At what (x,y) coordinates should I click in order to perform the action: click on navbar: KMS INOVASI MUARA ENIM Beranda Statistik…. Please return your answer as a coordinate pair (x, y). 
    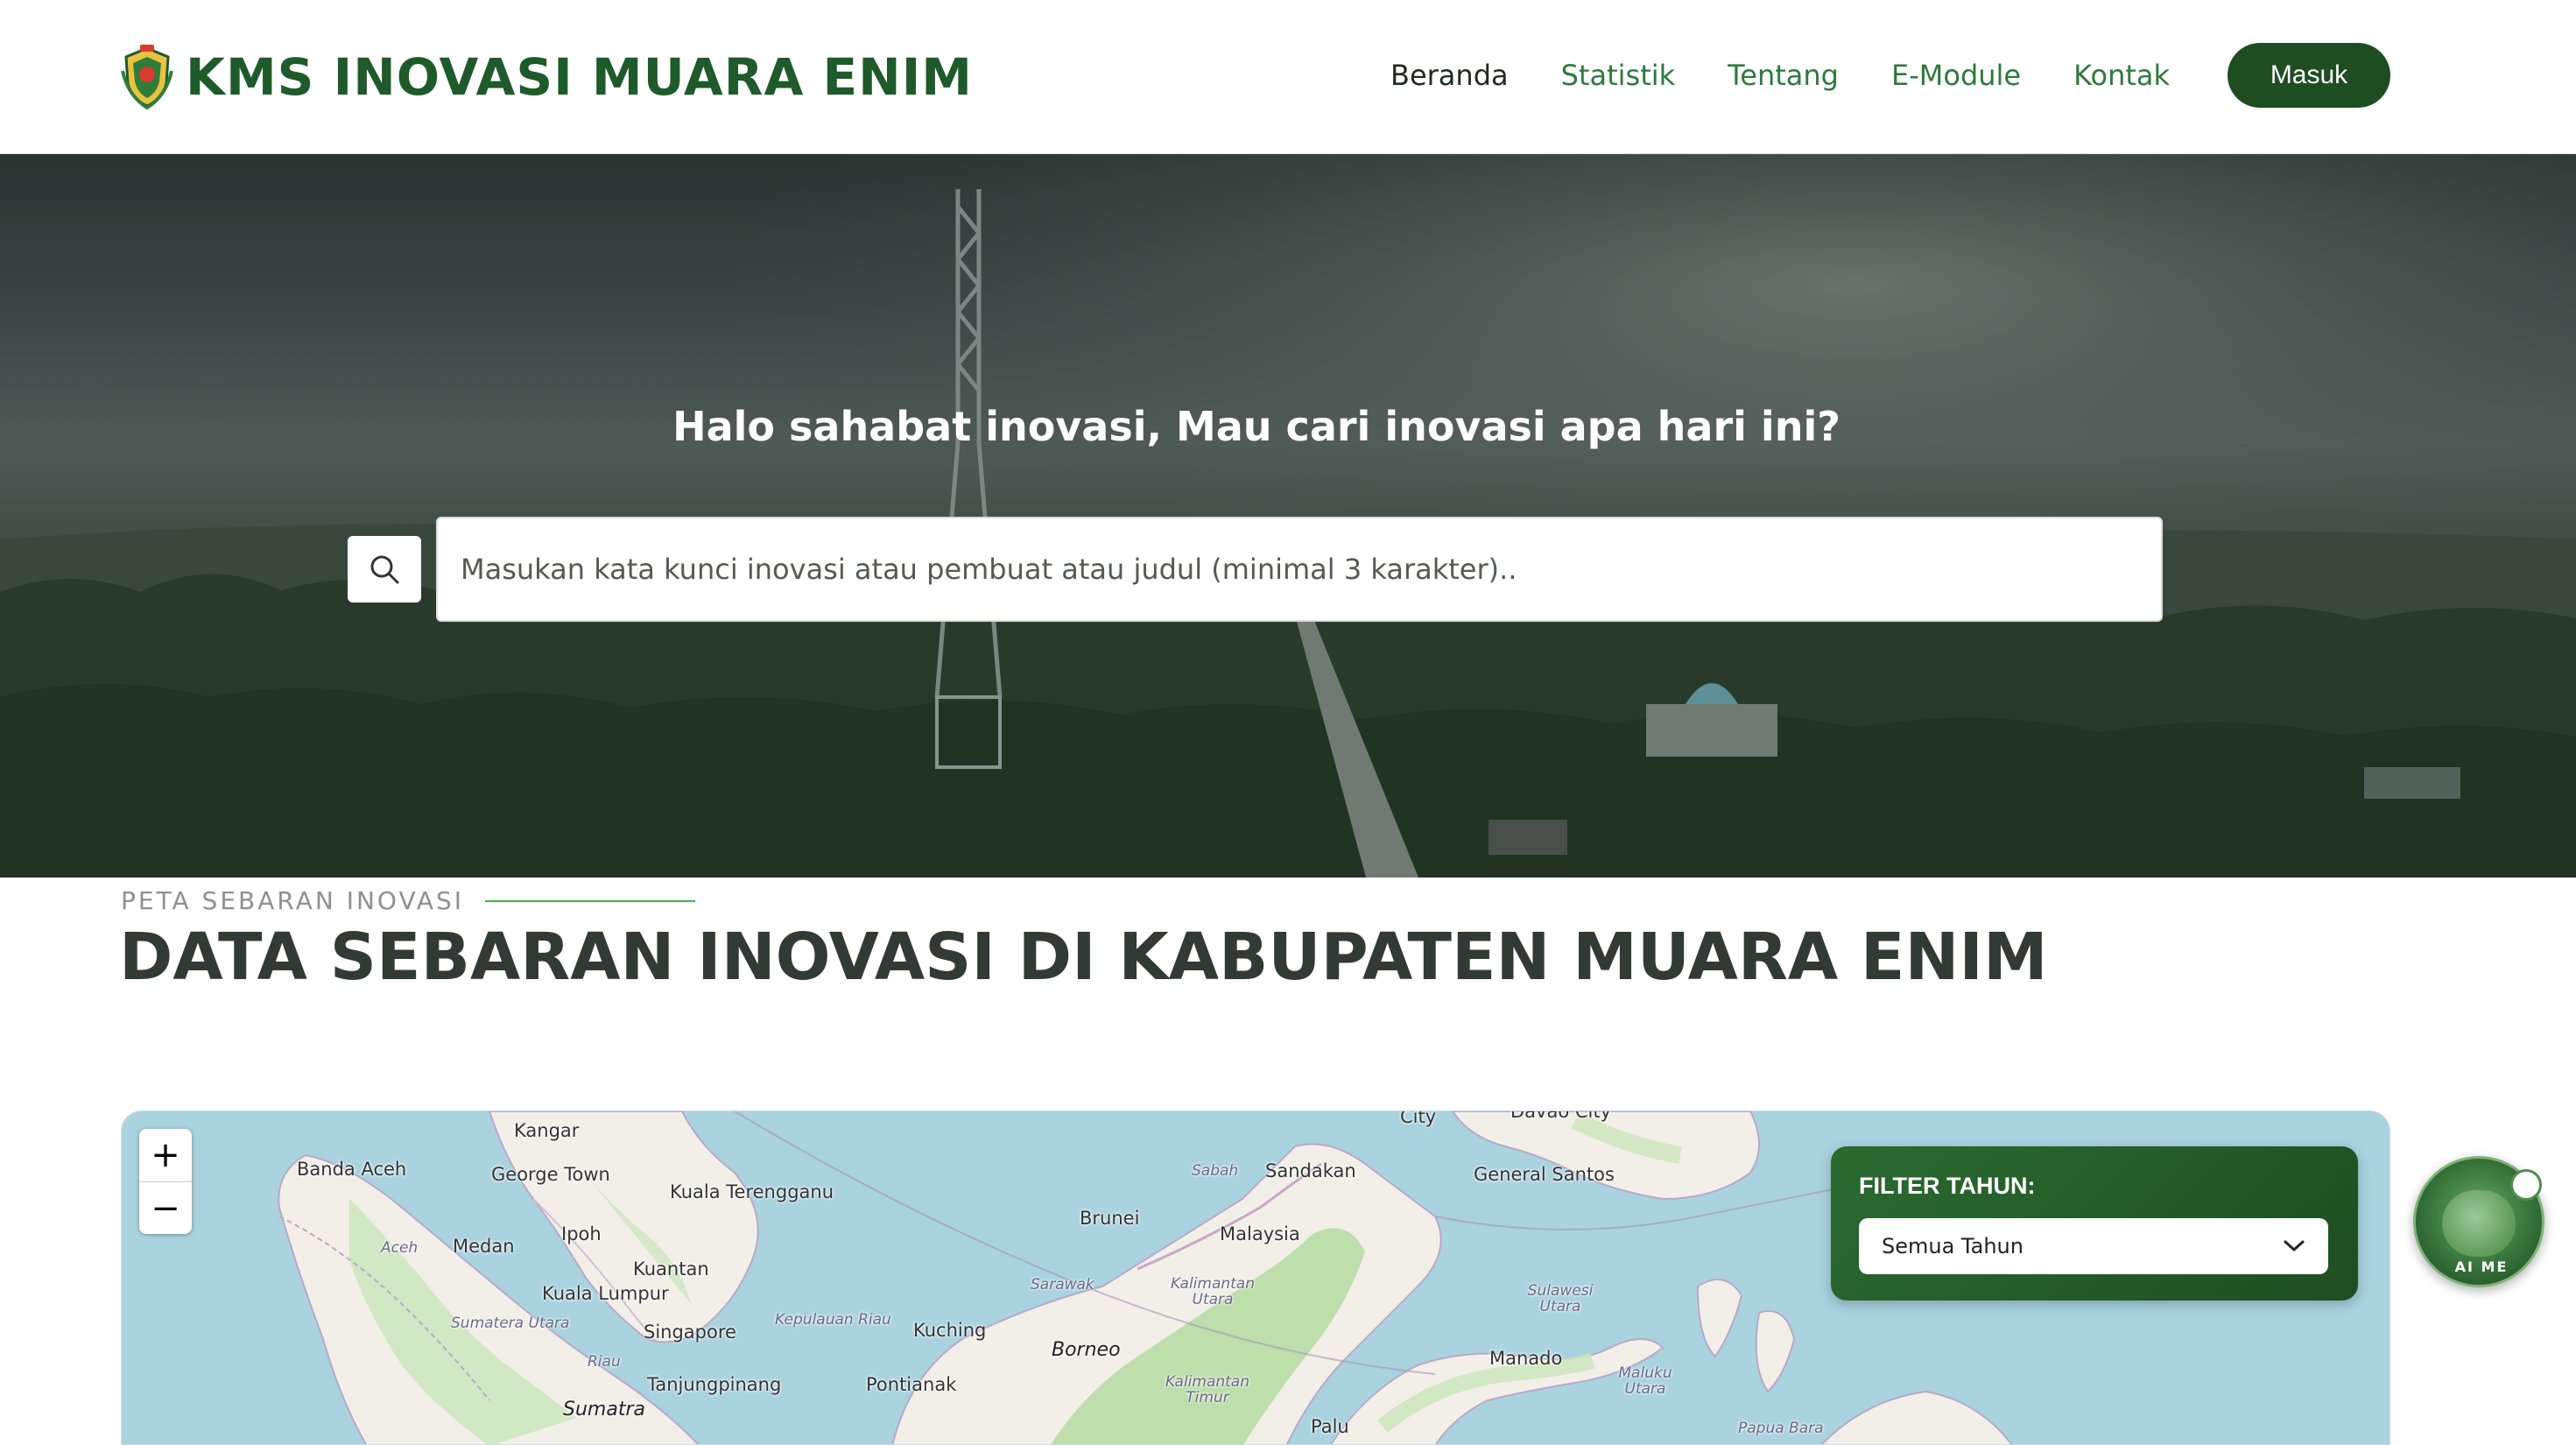
    Looking at the image, I should click on (1288, 77).